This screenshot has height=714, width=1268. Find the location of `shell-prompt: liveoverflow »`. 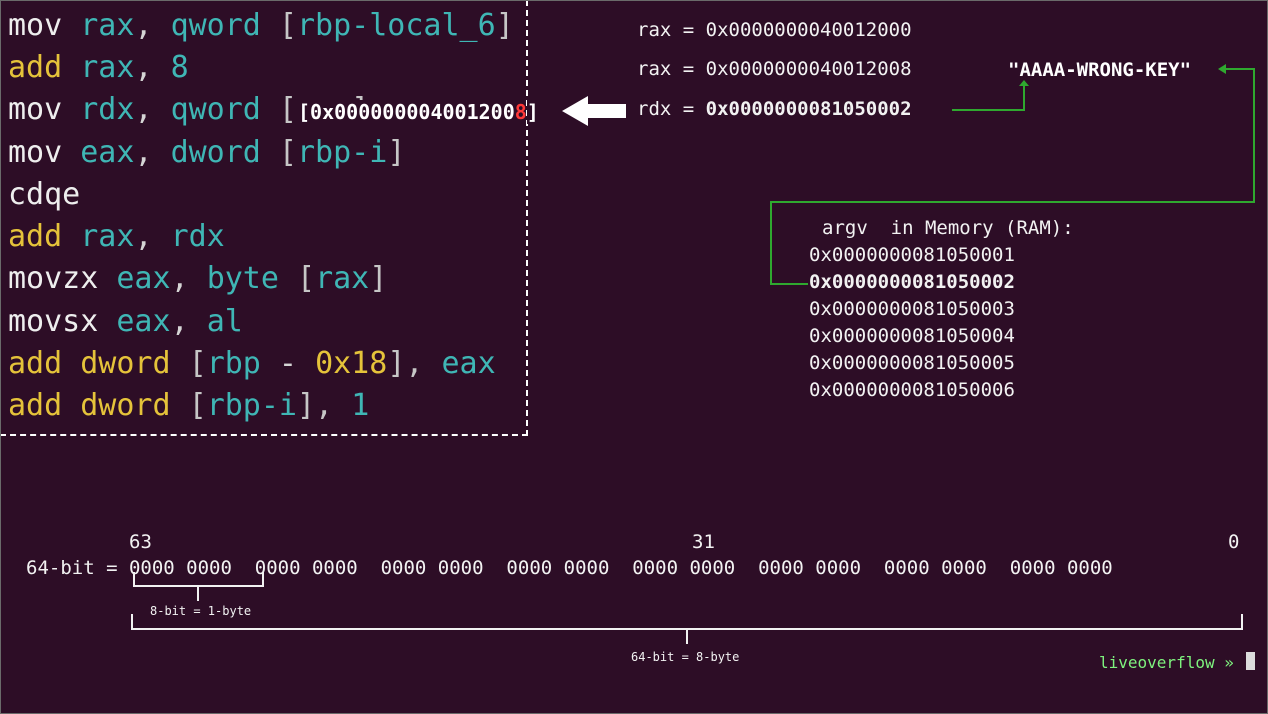

shell-prompt: liveoverflow » is located at coordinates (1166, 662).